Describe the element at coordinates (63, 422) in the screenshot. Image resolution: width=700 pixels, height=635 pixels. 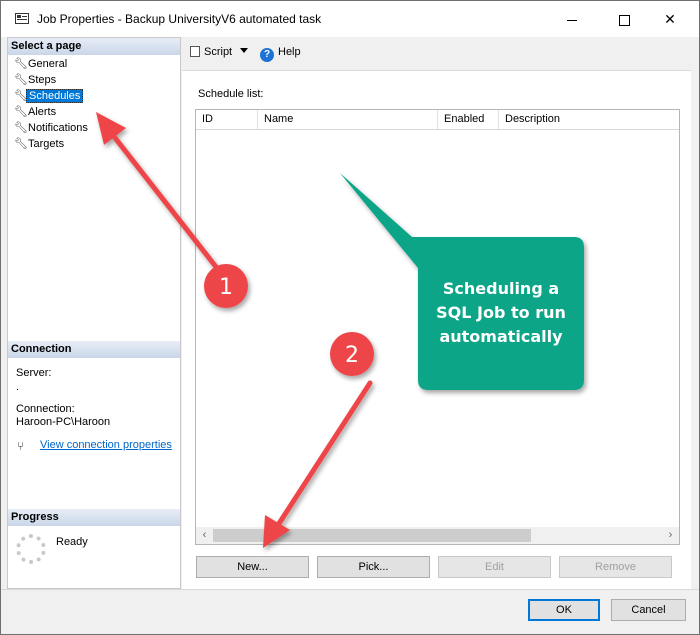
I see `connection-value: Haroon-PC\Haroon` at that location.